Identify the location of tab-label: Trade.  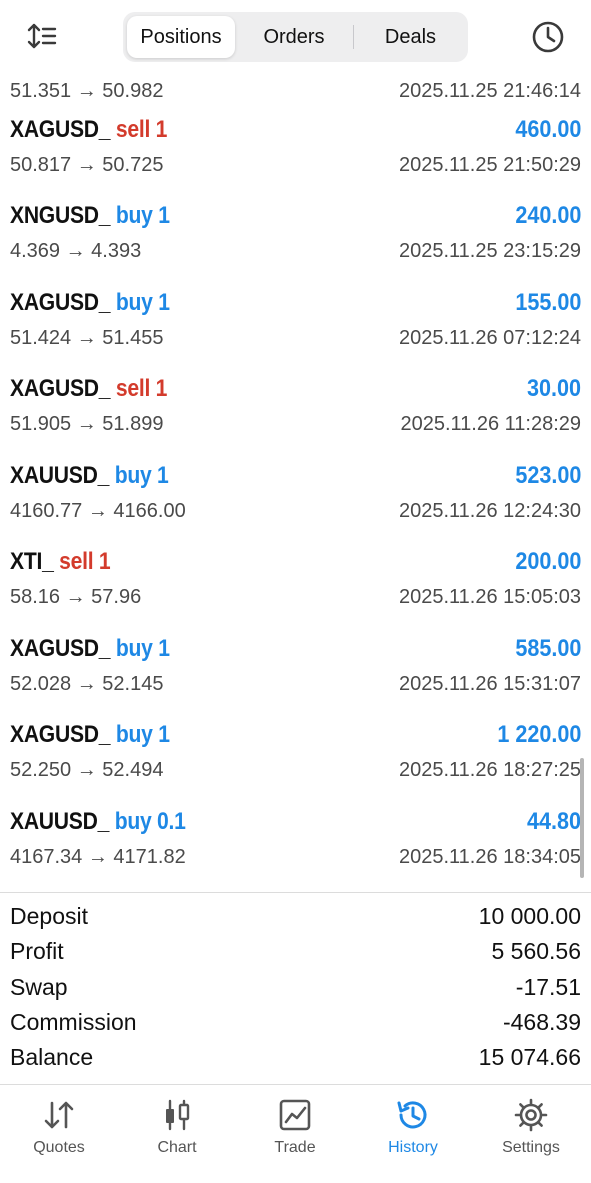
(295, 1147).